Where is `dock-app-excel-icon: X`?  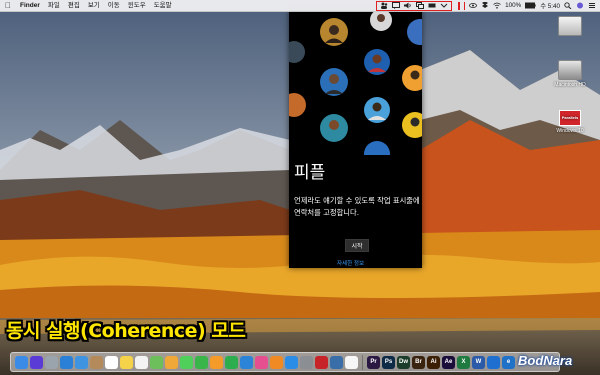
dock-app-excel-icon: X is located at coordinates (463, 362).